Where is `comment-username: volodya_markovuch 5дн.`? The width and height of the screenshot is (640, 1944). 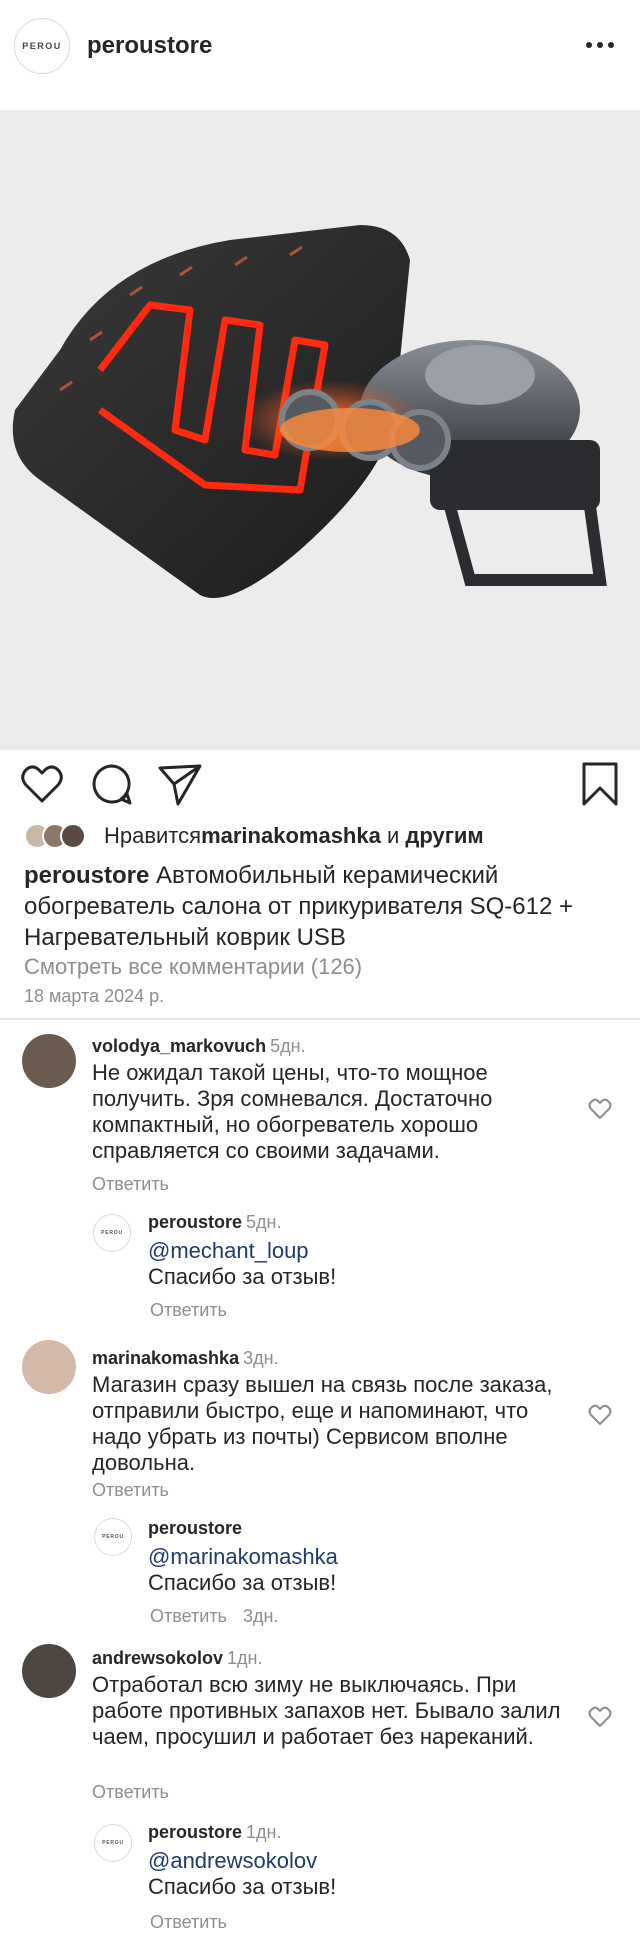
comment-username: volodya_markovuch 5дн. is located at coordinates (199, 1046).